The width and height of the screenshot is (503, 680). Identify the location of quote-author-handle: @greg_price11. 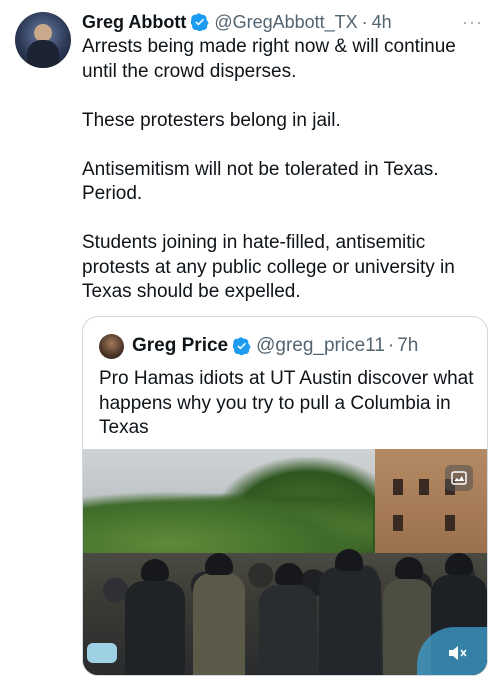
(320, 346).